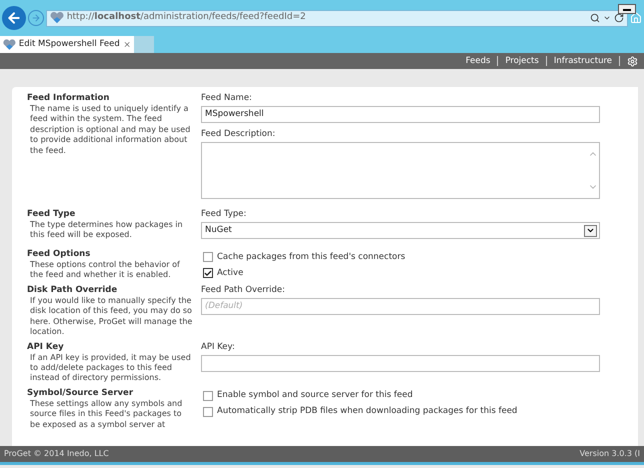 The image size is (644, 468). I want to click on section-title: Symbol/Source Server, so click(80, 393).